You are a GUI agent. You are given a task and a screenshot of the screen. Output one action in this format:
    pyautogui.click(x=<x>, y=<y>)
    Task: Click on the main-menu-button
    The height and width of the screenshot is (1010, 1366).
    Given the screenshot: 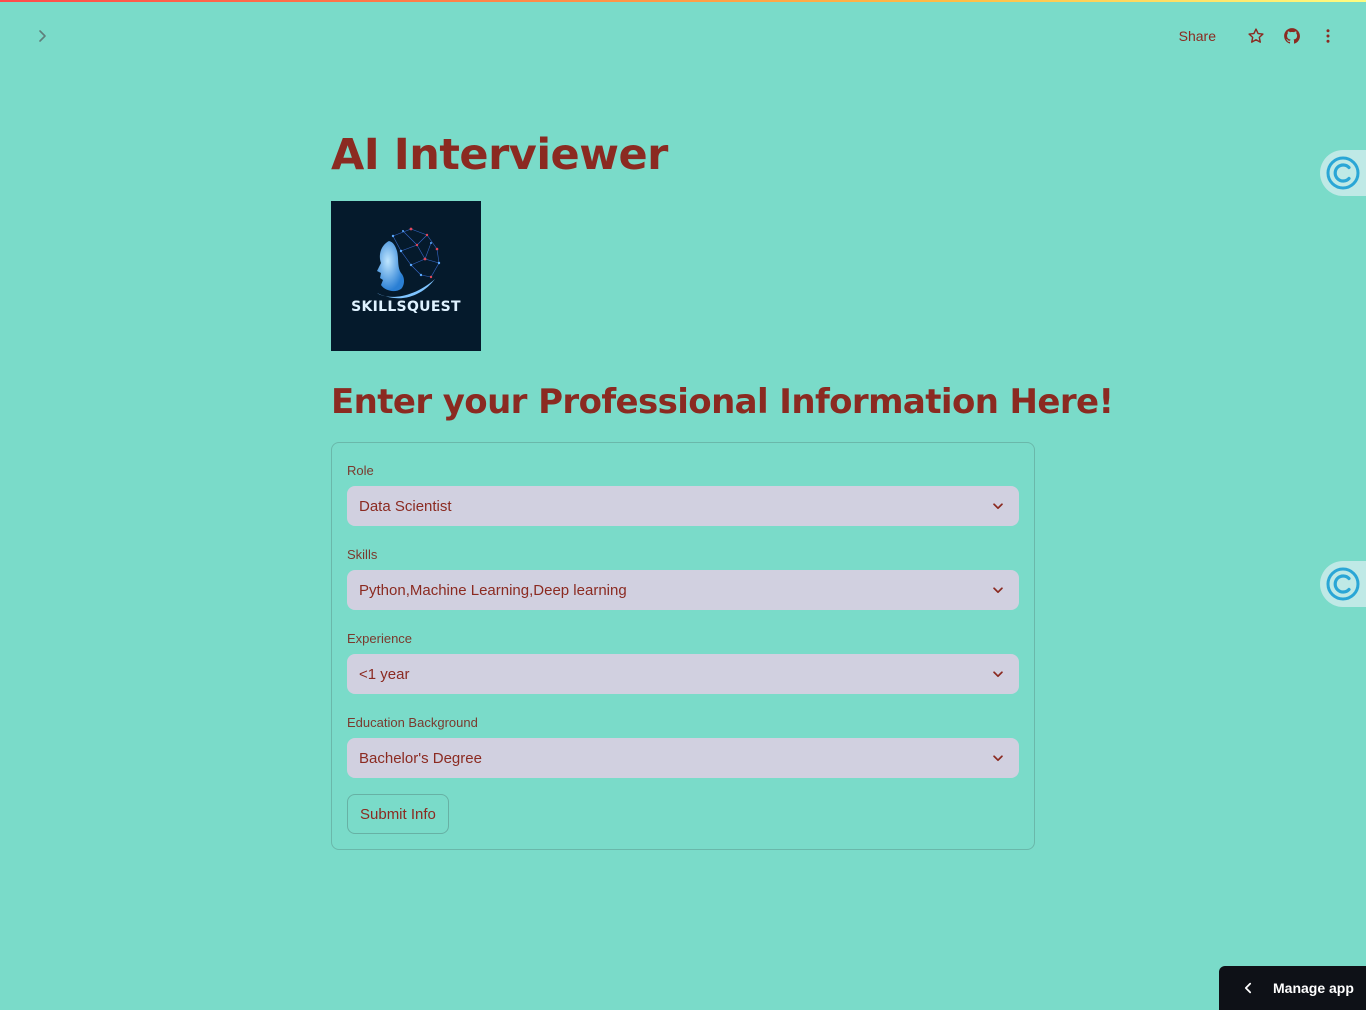 What is the action you would take?
    pyautogui.click(x=1328, y=36)
    